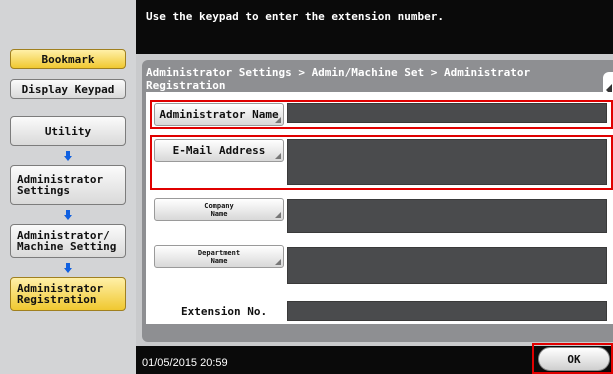  Describe the element at coordinates (447, 311) in the screenshot. I see `extension-number-field` at that location.